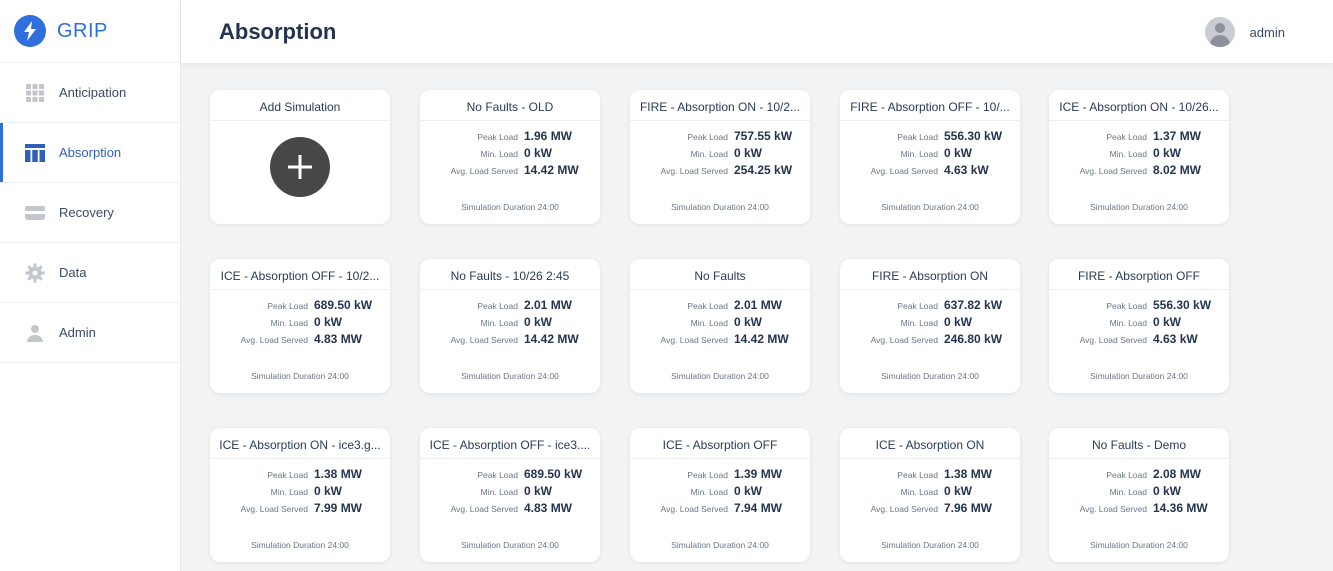 The width and height of the screenshot is (1333, 571). Describe the element at coordinates (90, 273) in the screenshot. I see `sidebar-item-data: Data` at that location.